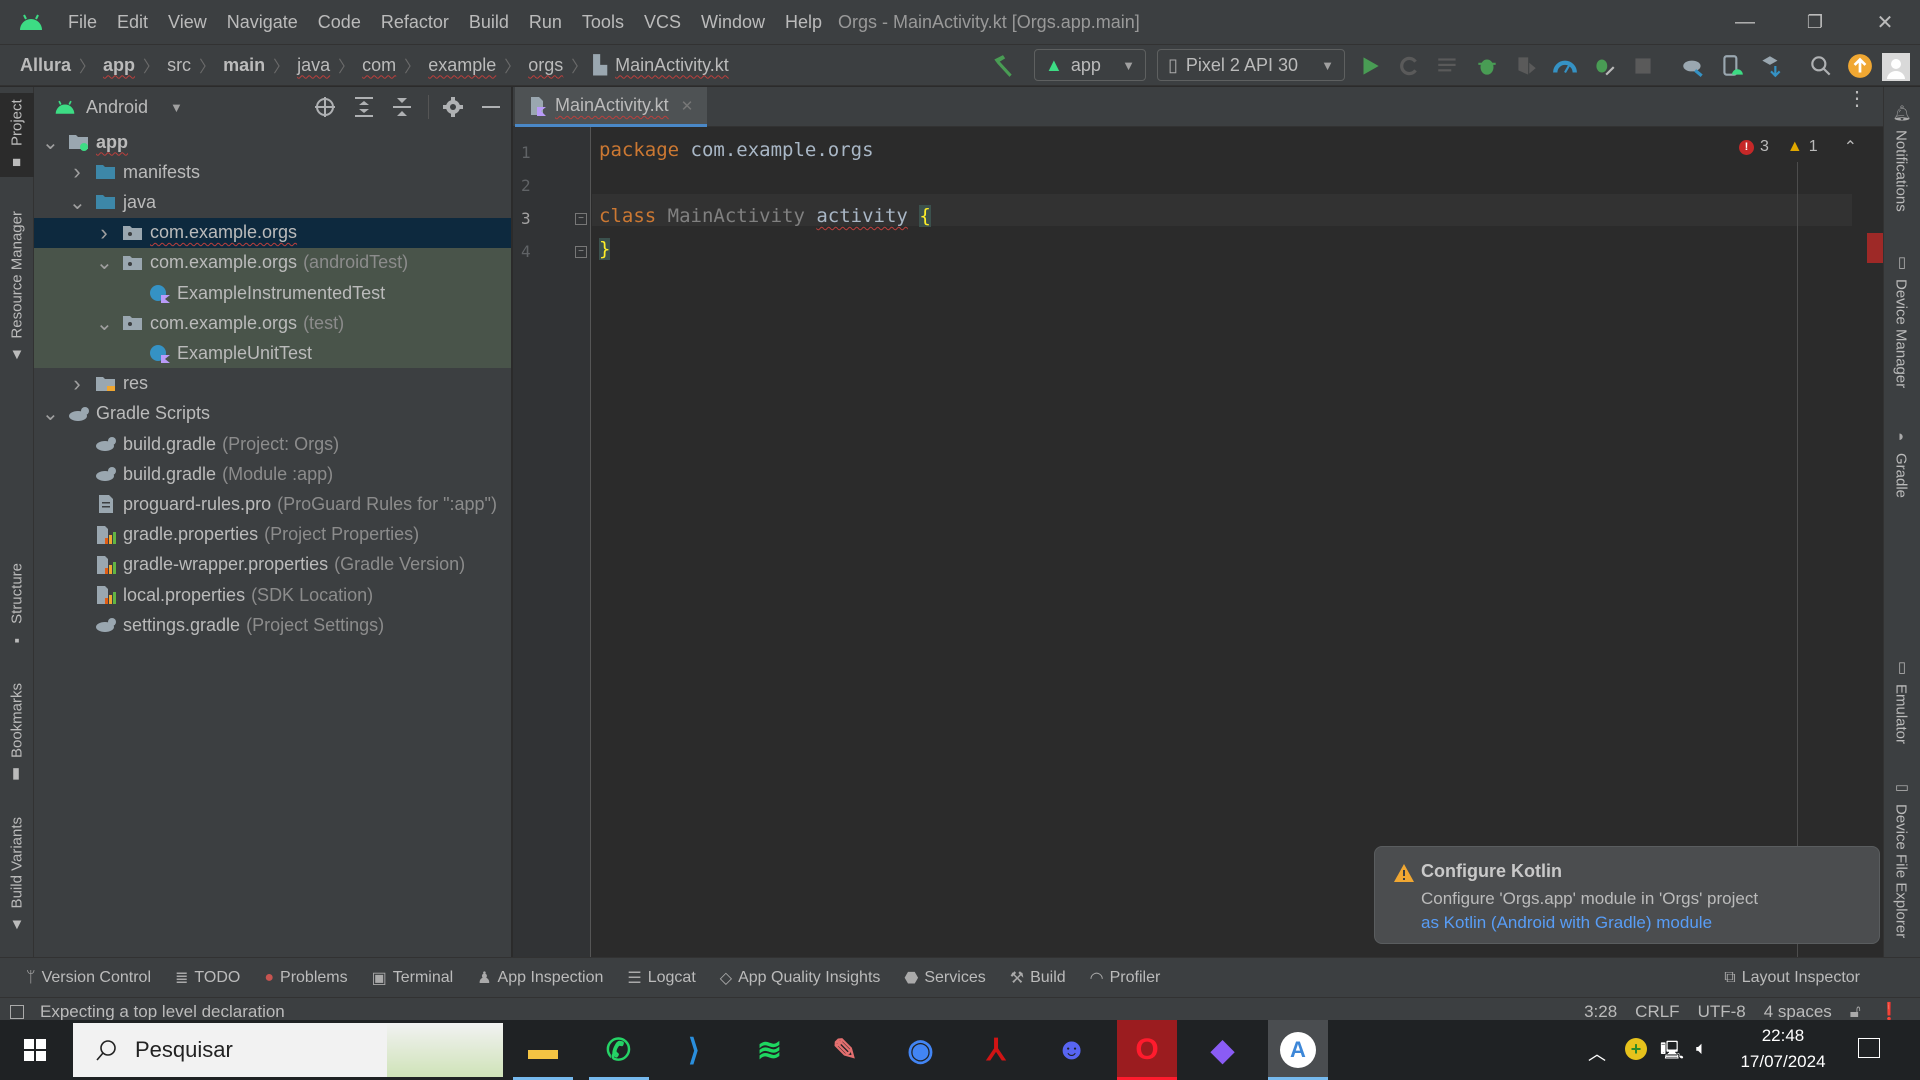 The height and width of the screenshot is (1080, 1920). I want to click on menu-run: Run, so click(545, 22).